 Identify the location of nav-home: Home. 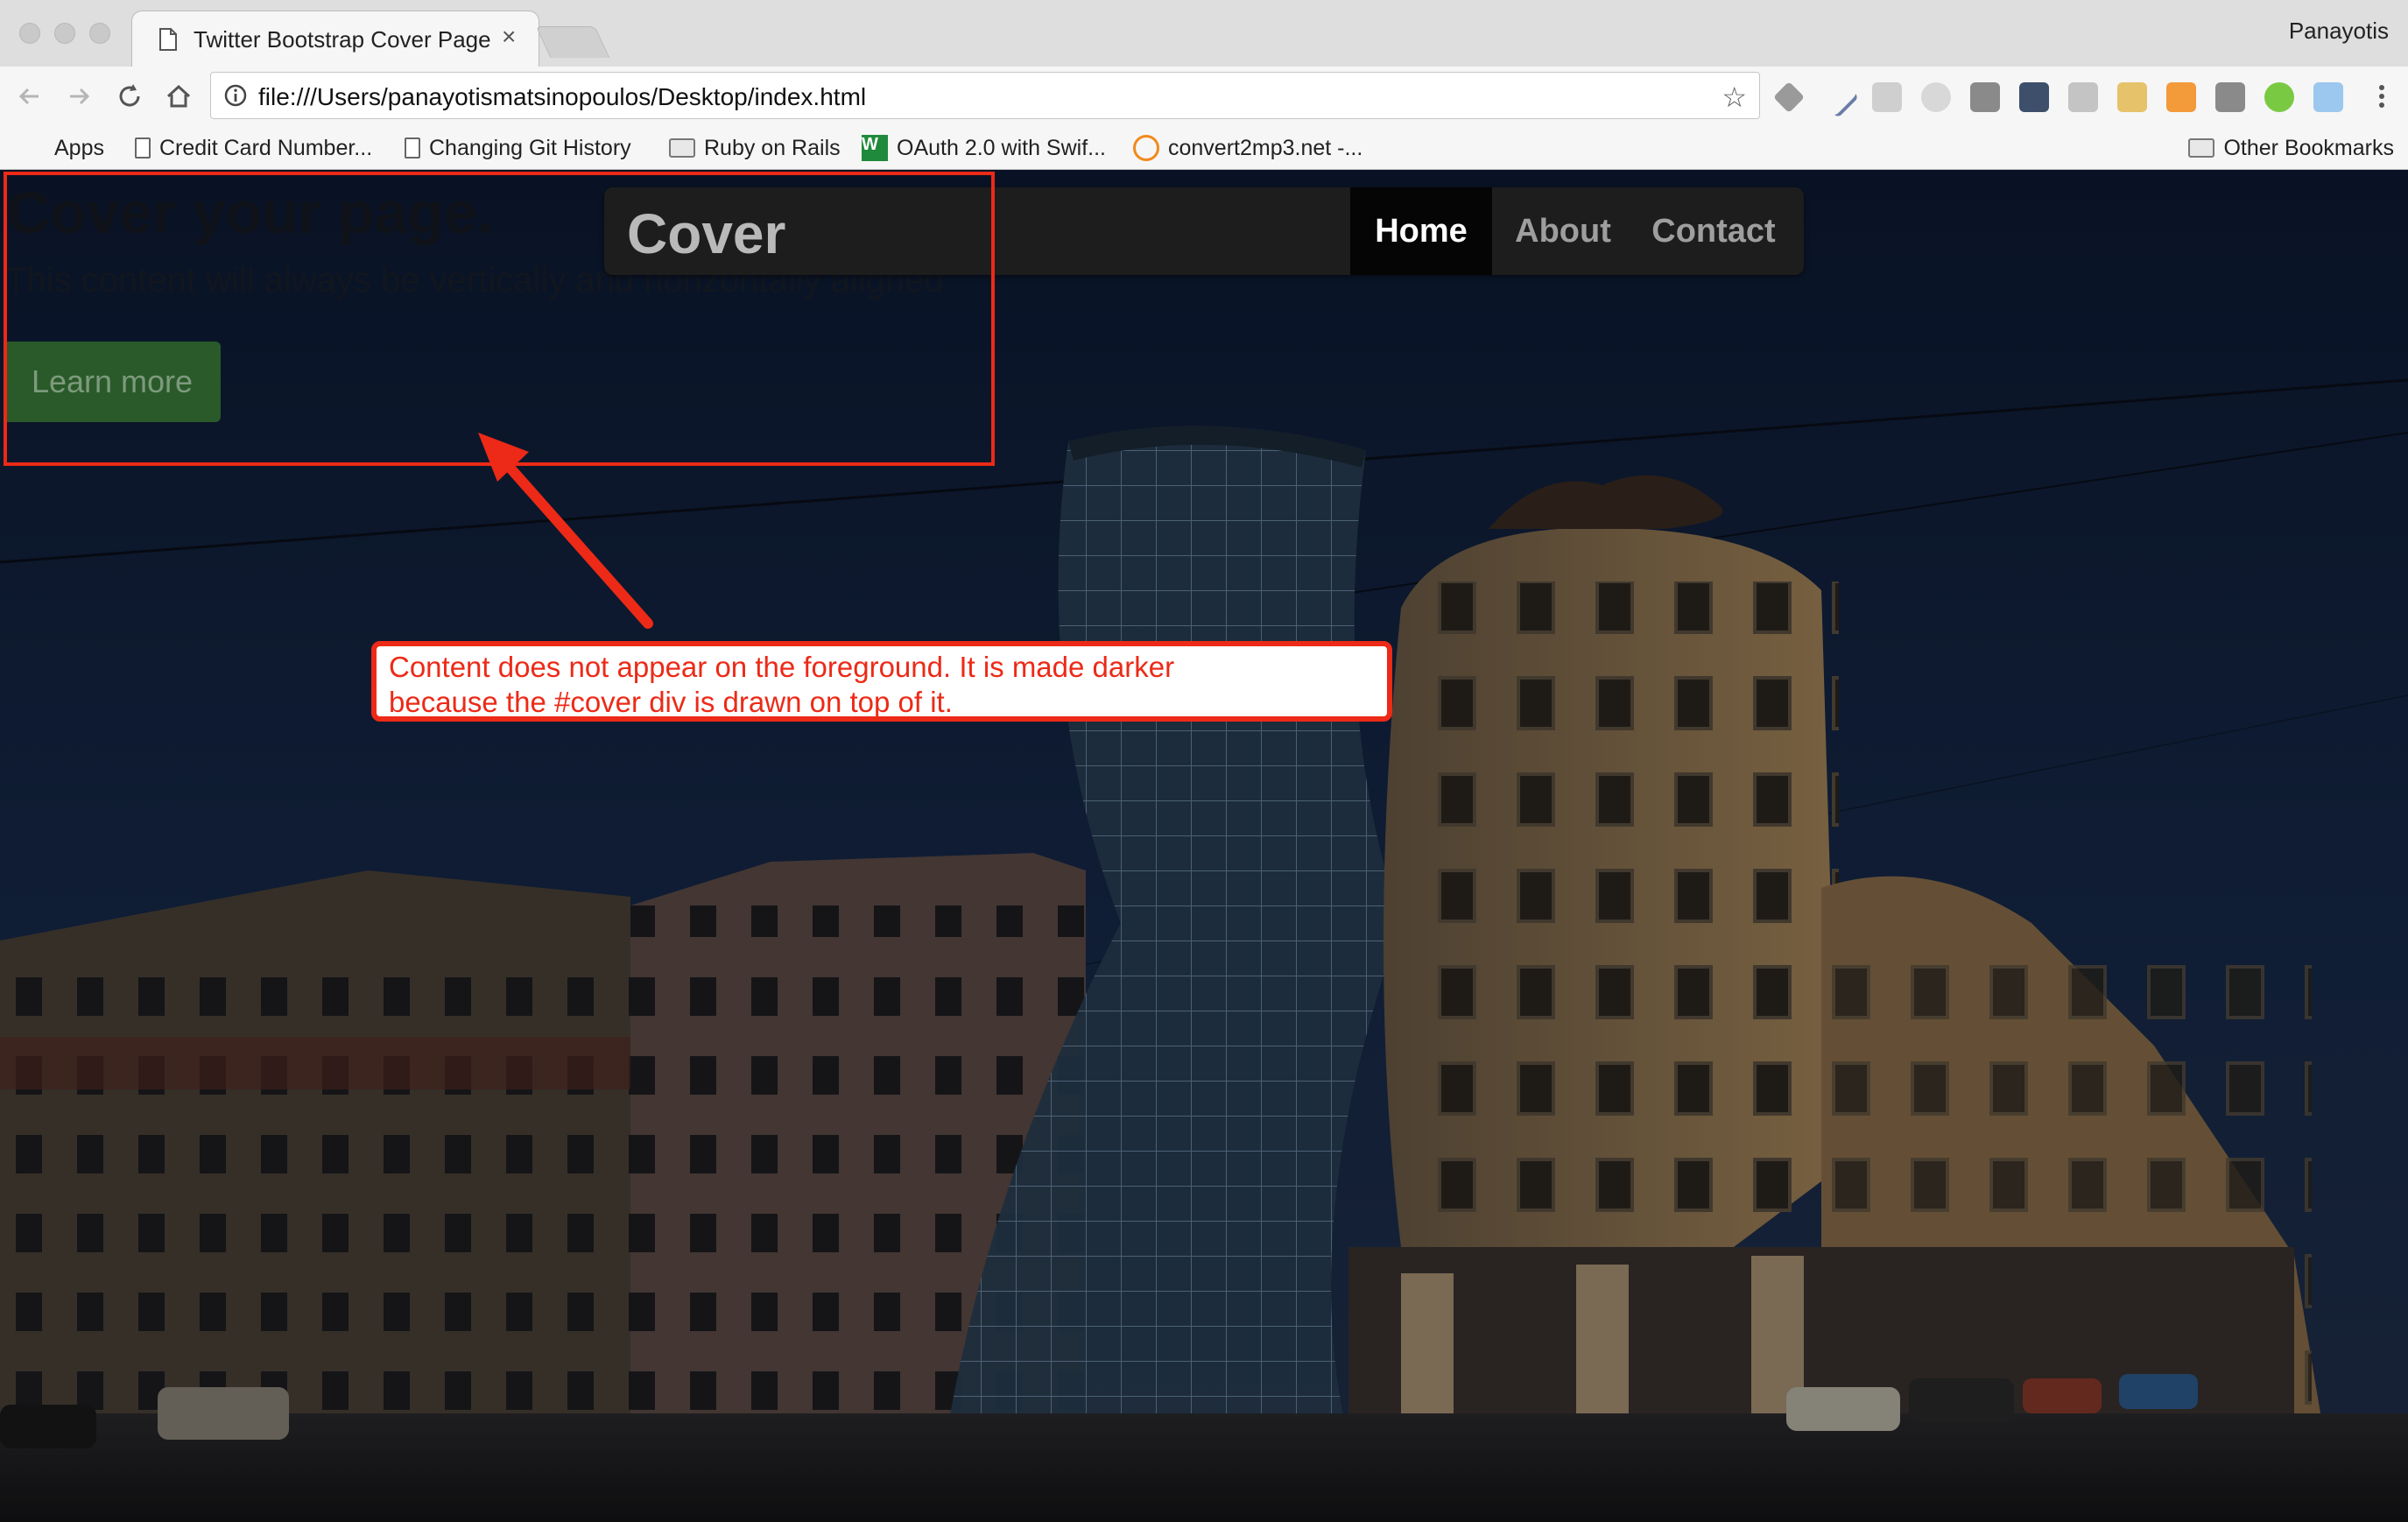
(1421, 231).